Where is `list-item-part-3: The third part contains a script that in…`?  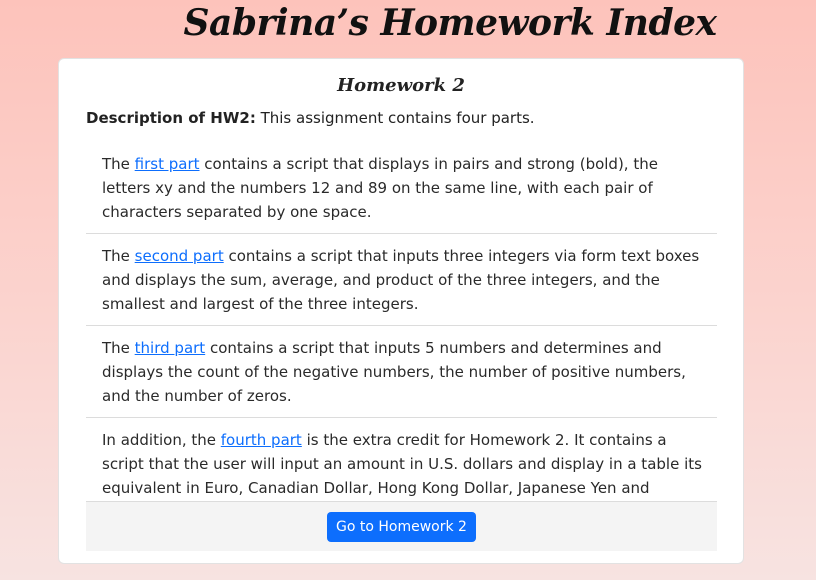
list-item-part-3: The third part contains a script that in… is located at coordinates (401, 372).